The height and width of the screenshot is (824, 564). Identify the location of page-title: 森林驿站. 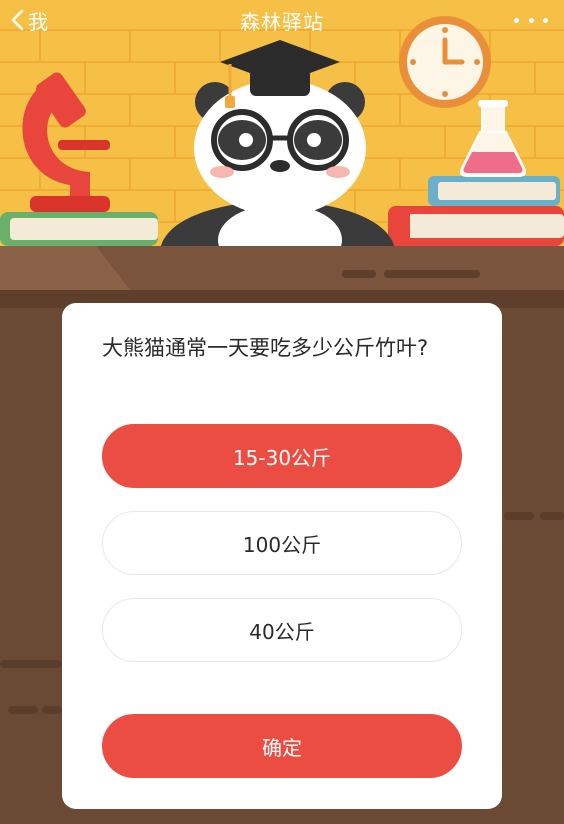
(282, 21).